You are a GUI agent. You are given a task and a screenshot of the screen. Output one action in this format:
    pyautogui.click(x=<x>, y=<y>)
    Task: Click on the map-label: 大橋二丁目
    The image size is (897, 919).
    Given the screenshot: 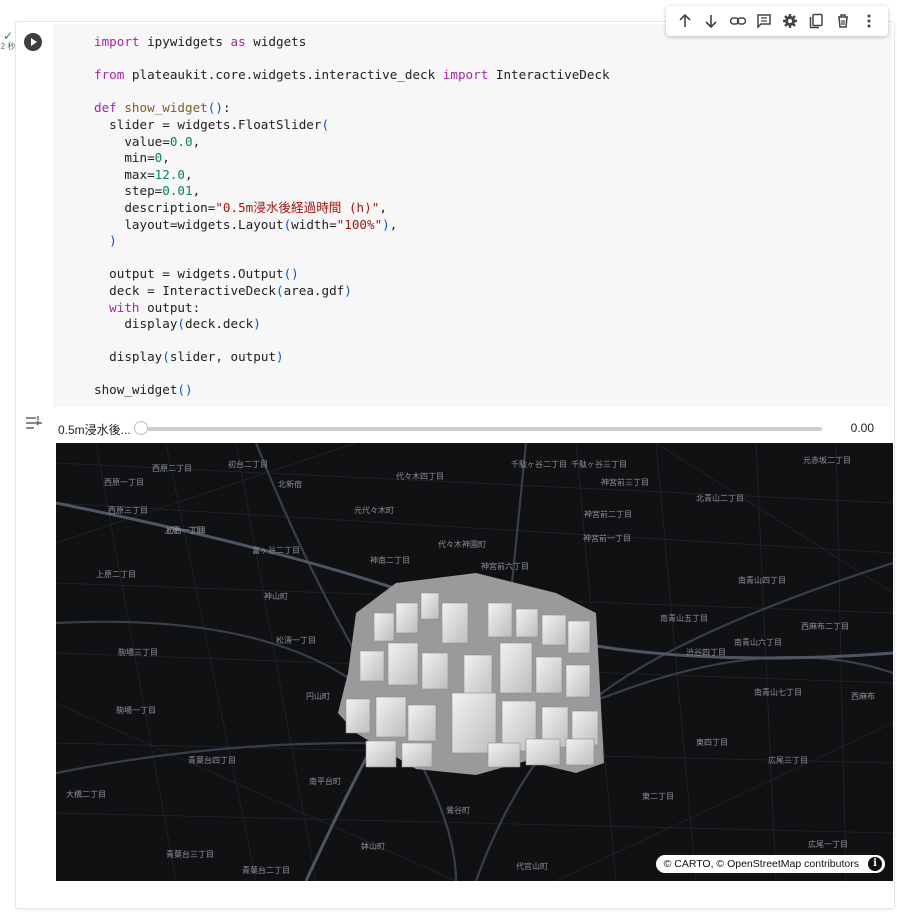 What is the action you would take?
    pyautogui.click(x=86, y=794)
    